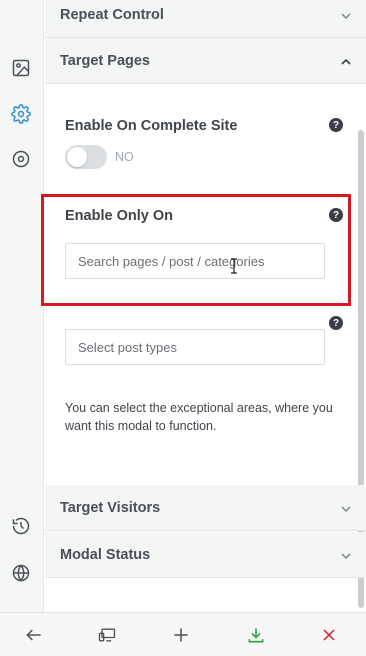 This screenshot has width=366, height=656. I want to click on section-title: Repeat Control, so click(112, 14).